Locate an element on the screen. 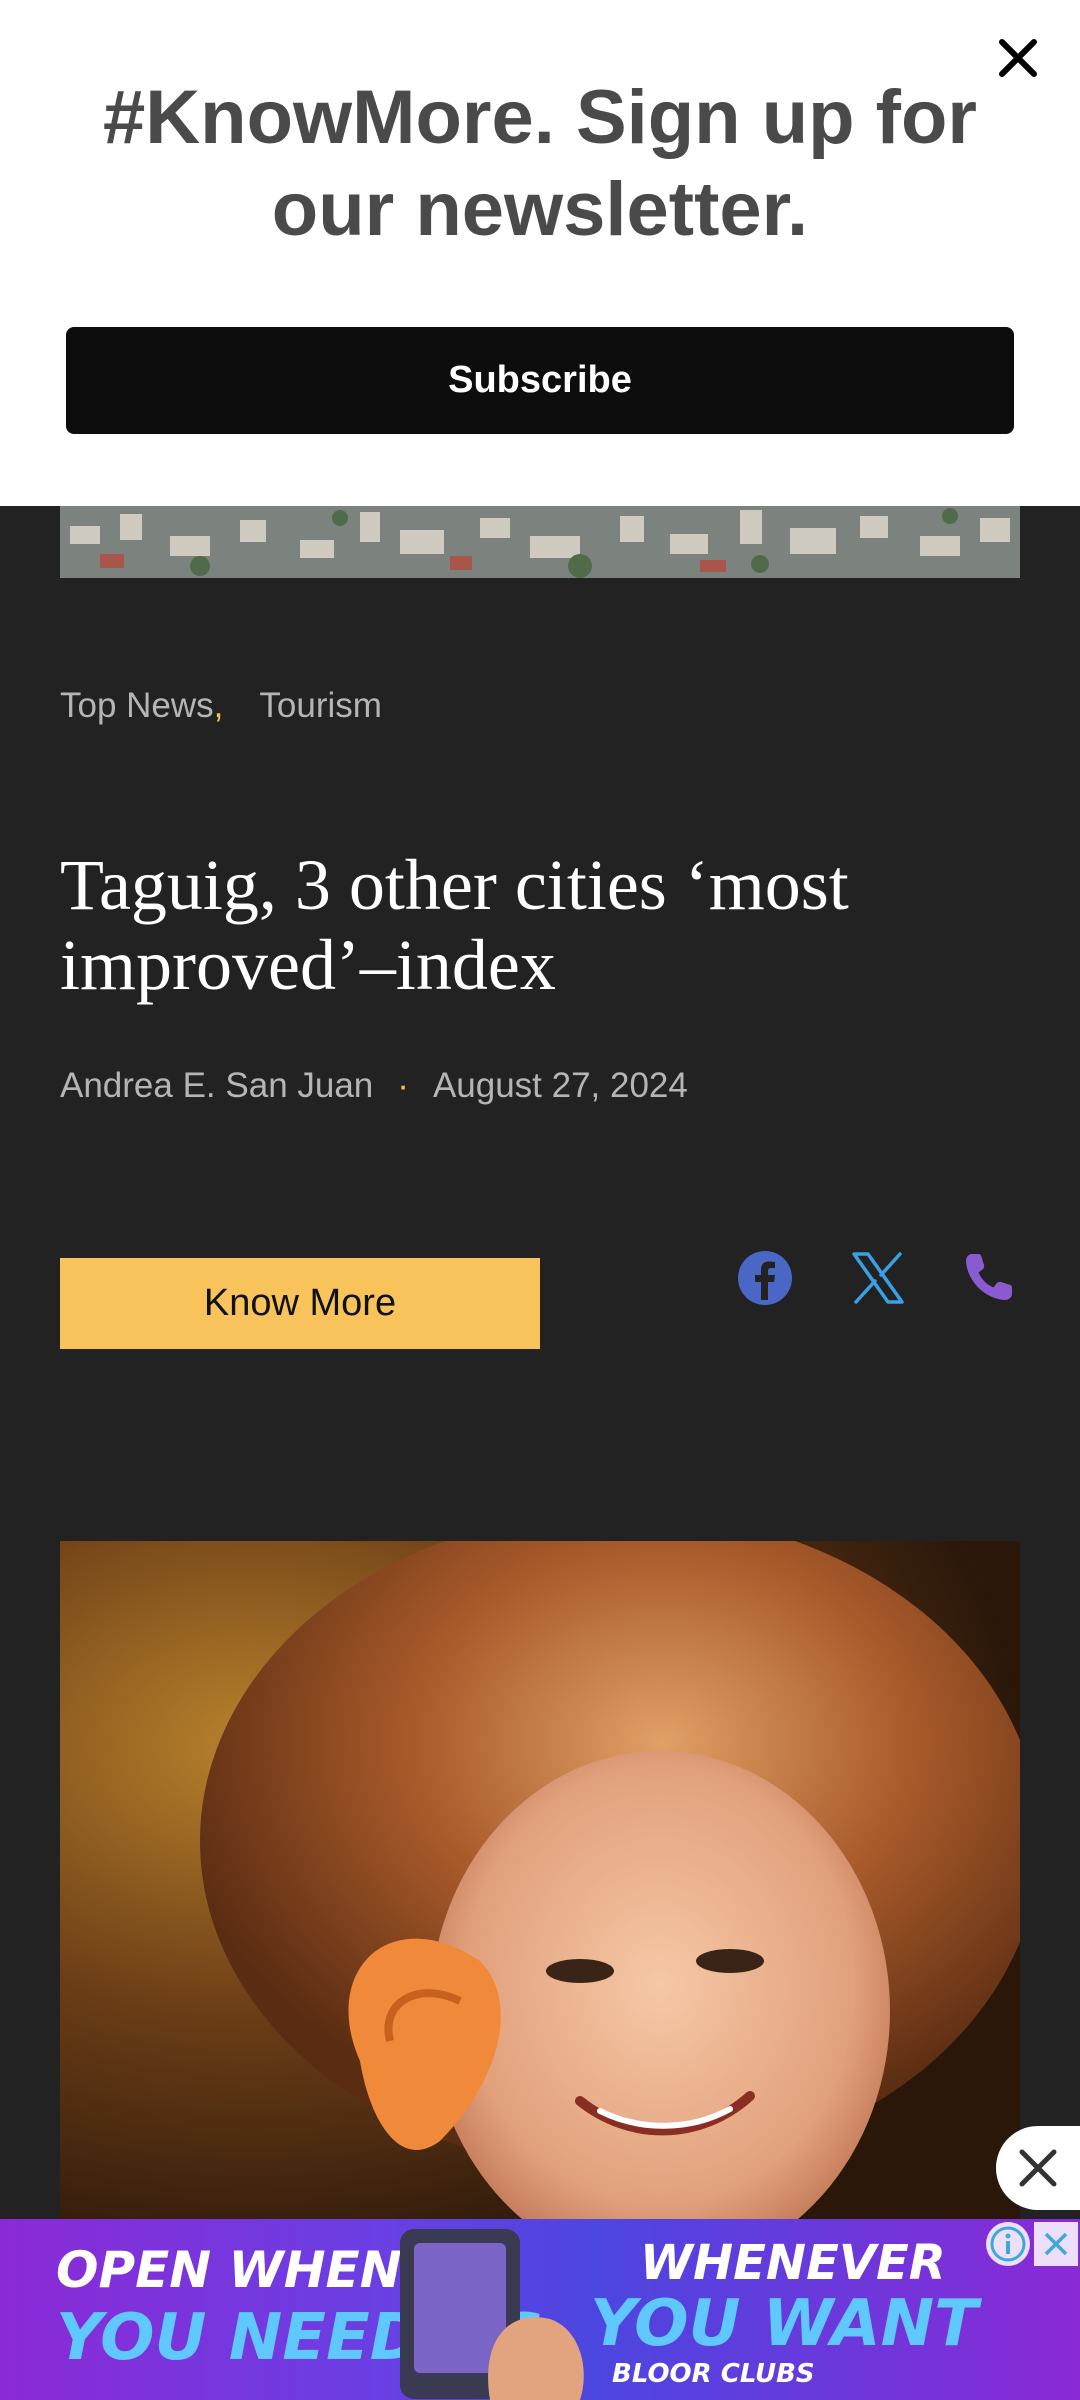 The height and width of the screenshot is (2400, 1080). ad-dismiss-icon is located at coordinates (1056, 2244).